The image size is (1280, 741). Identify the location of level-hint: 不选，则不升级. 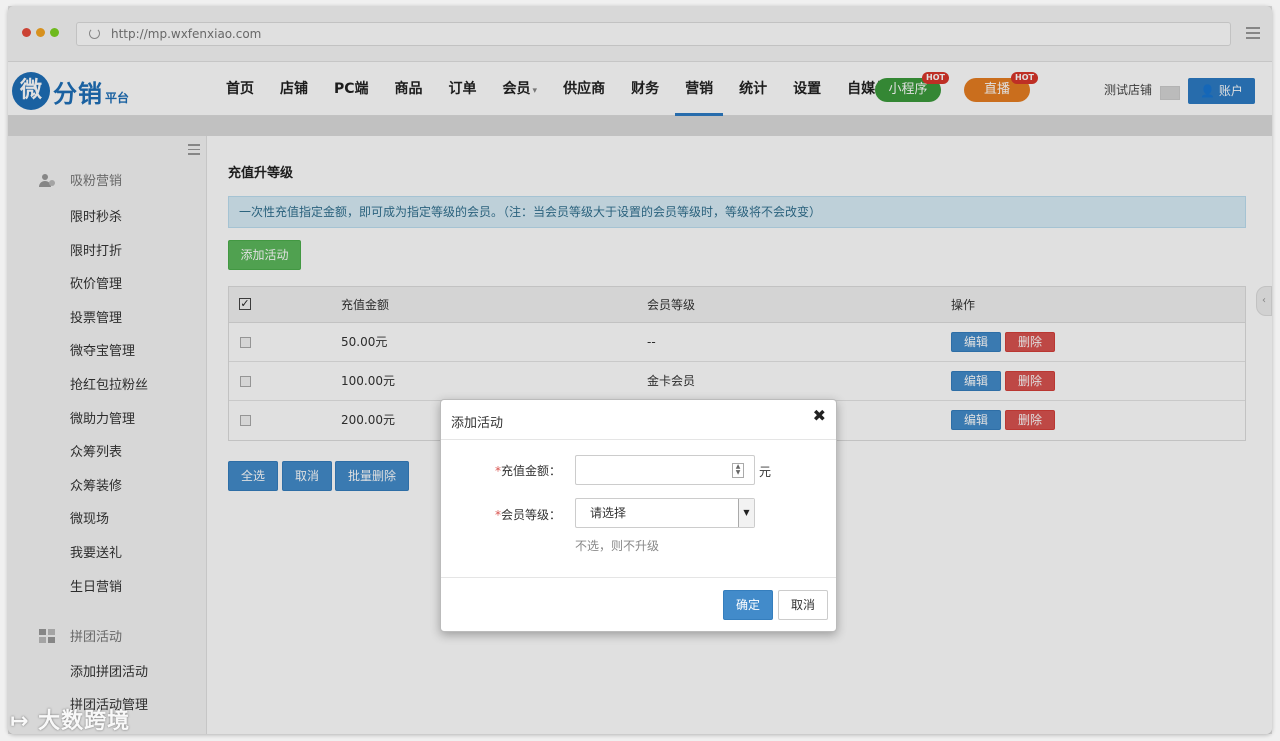
(617, 546).